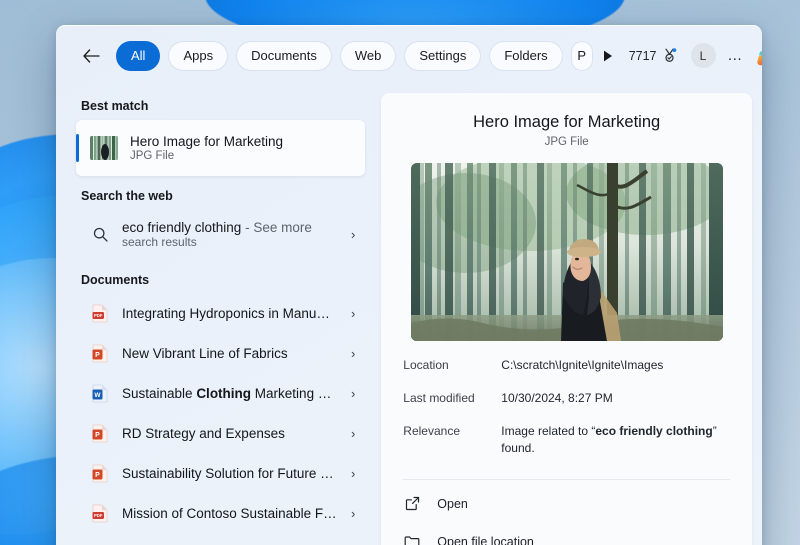  I want to click on play-right-icon, so click(607, 55).